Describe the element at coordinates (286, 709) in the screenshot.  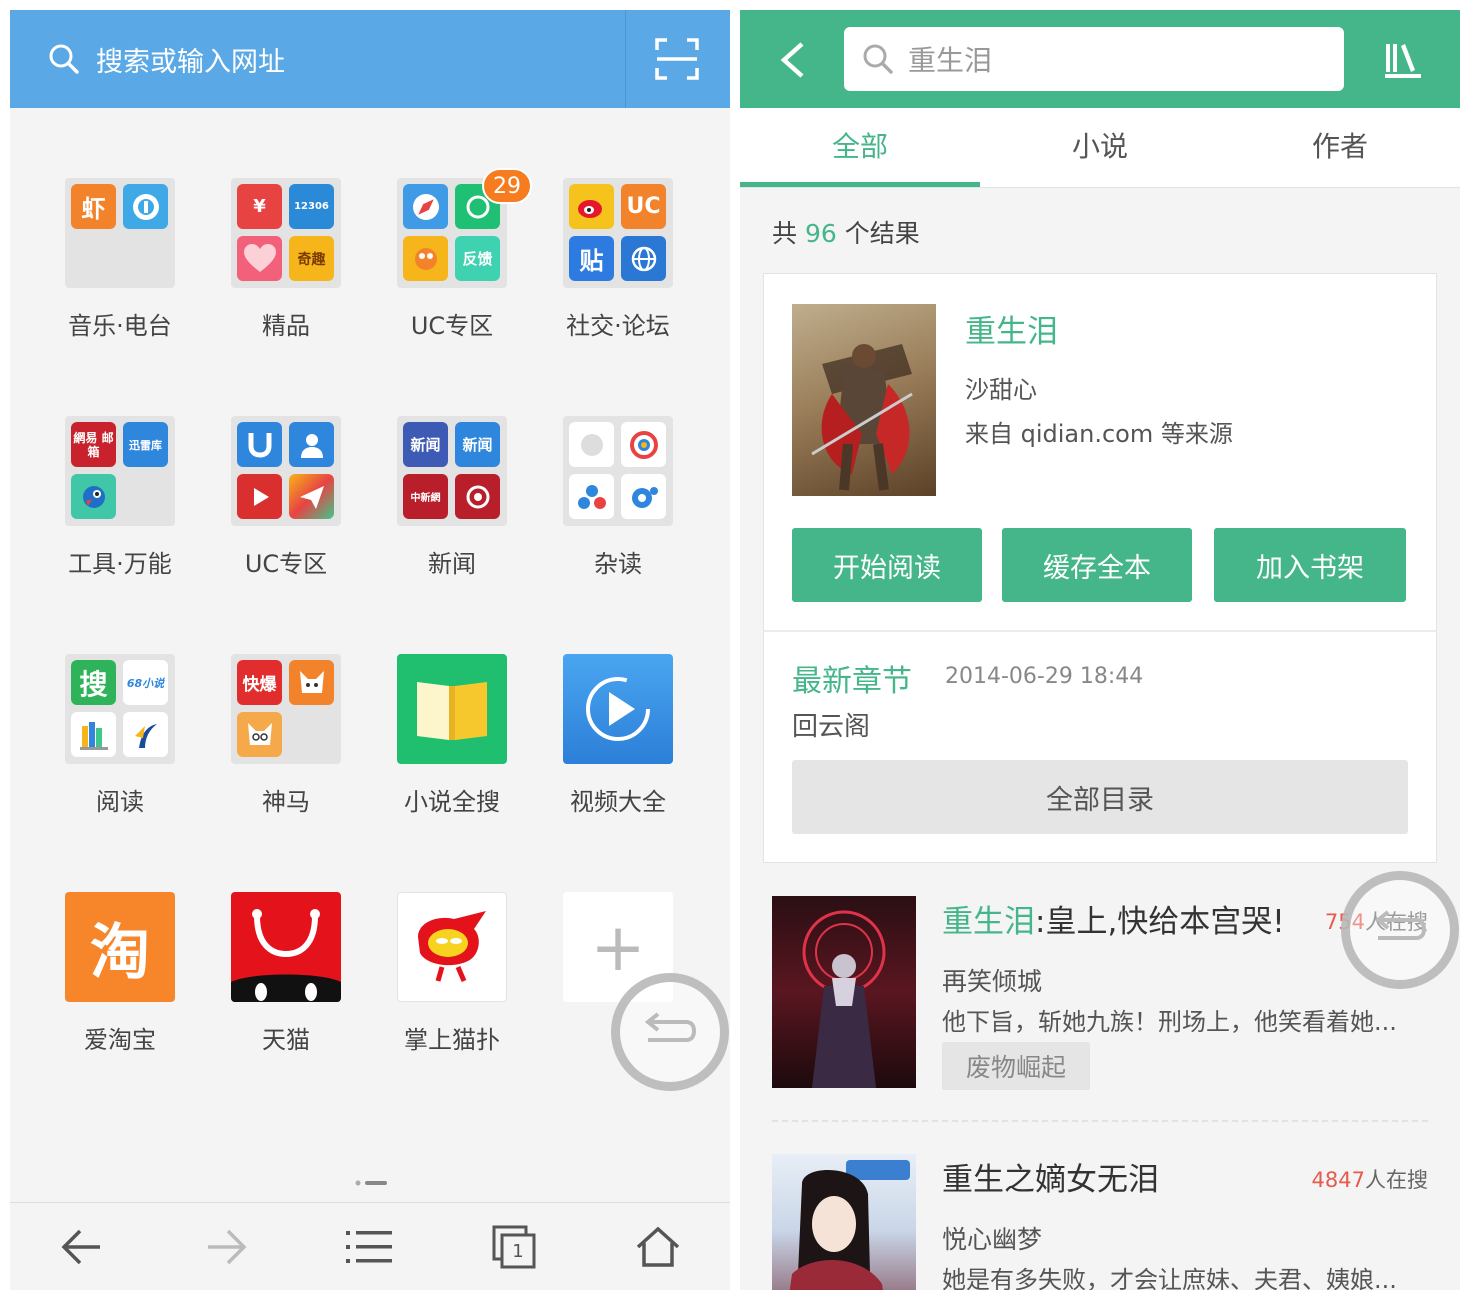
I see `folder-tile: 快爆` at that location.